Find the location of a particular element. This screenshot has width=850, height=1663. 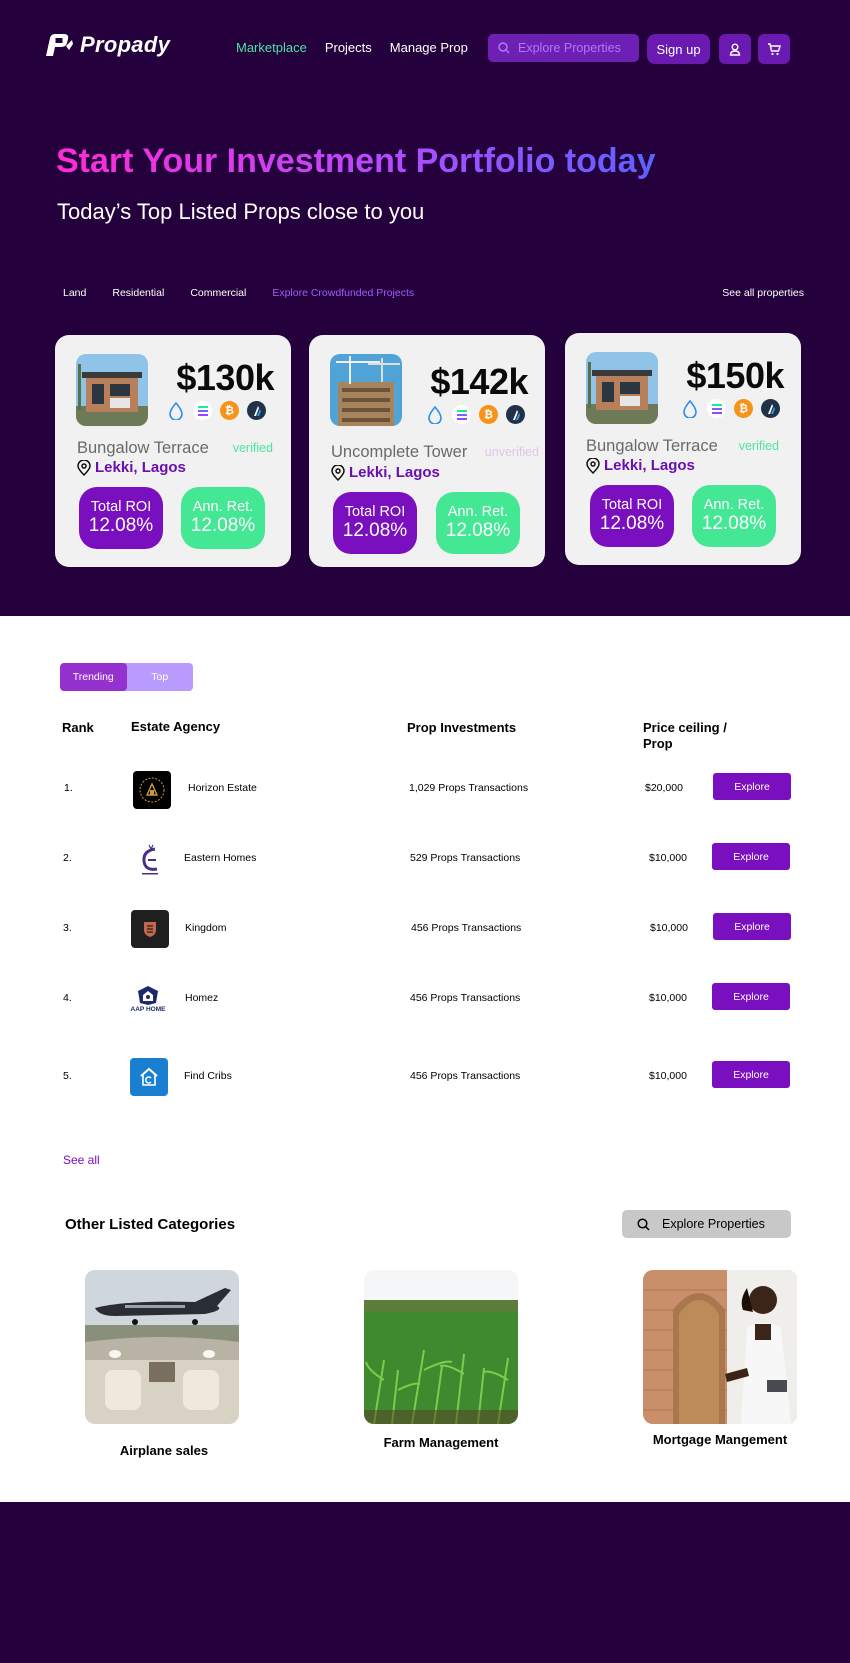

see-all-properties-link: See all properties is located at coordinates (763, 293).